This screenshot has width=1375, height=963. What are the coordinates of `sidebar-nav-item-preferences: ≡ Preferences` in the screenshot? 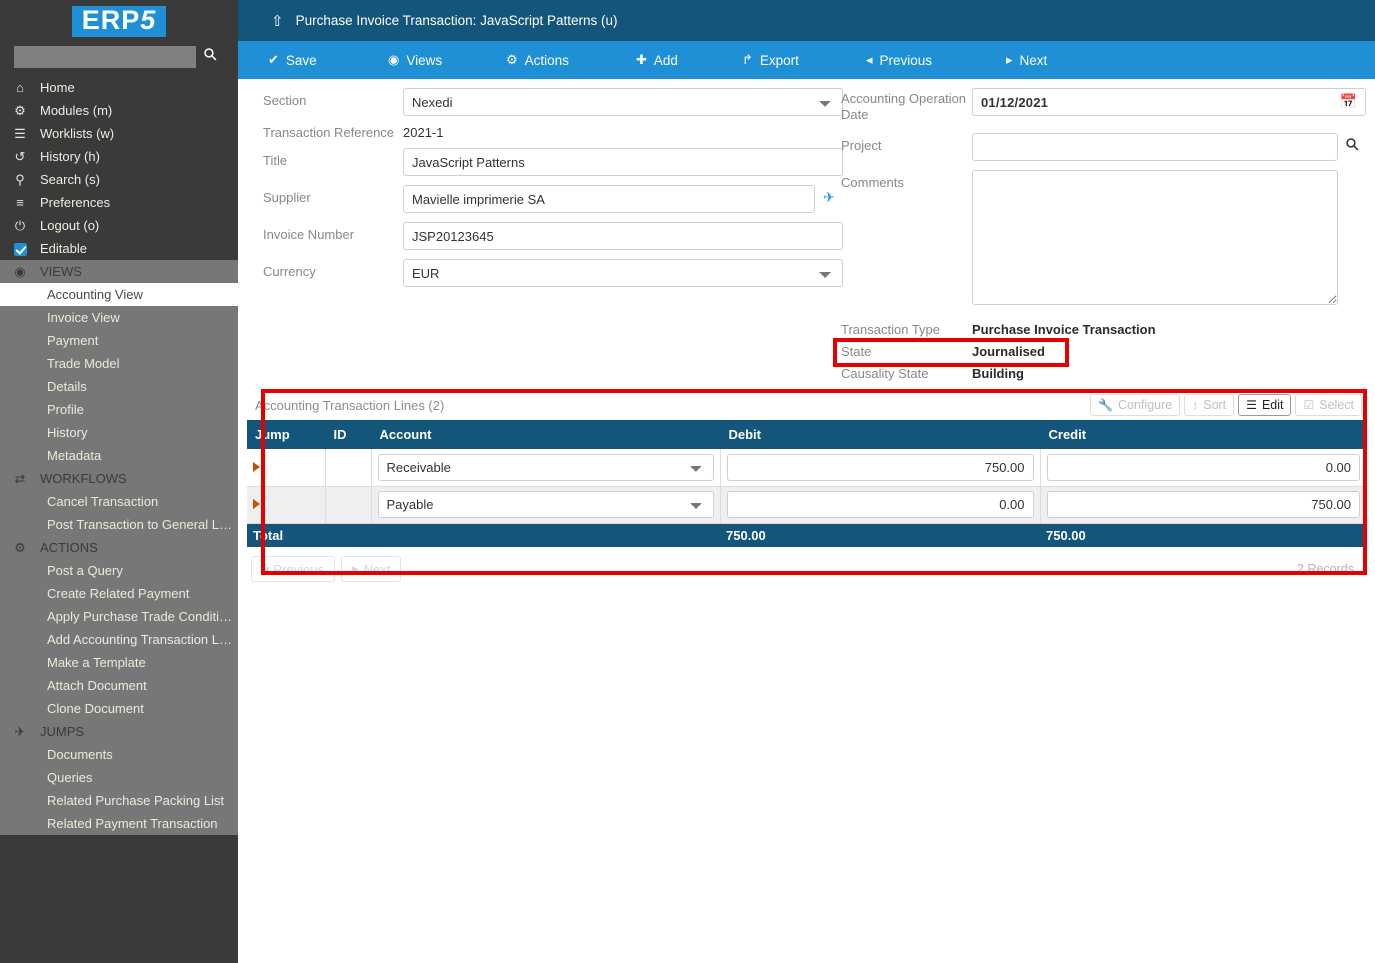 It's located at (119, 202).